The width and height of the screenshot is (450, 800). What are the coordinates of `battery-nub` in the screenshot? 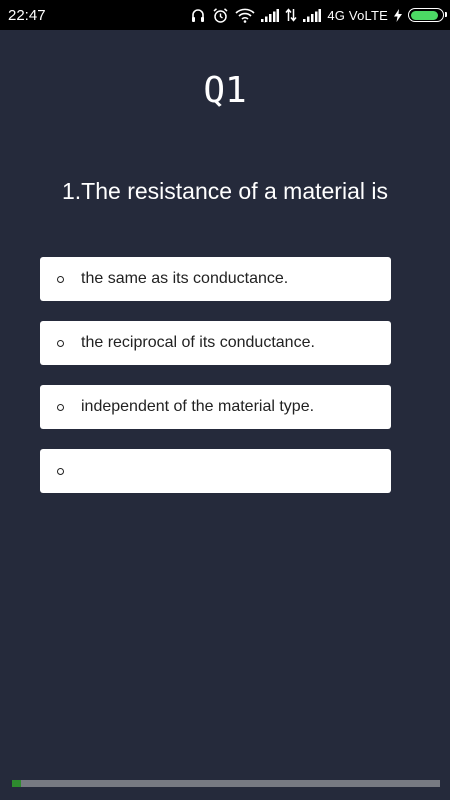 It's located at (446, 14).